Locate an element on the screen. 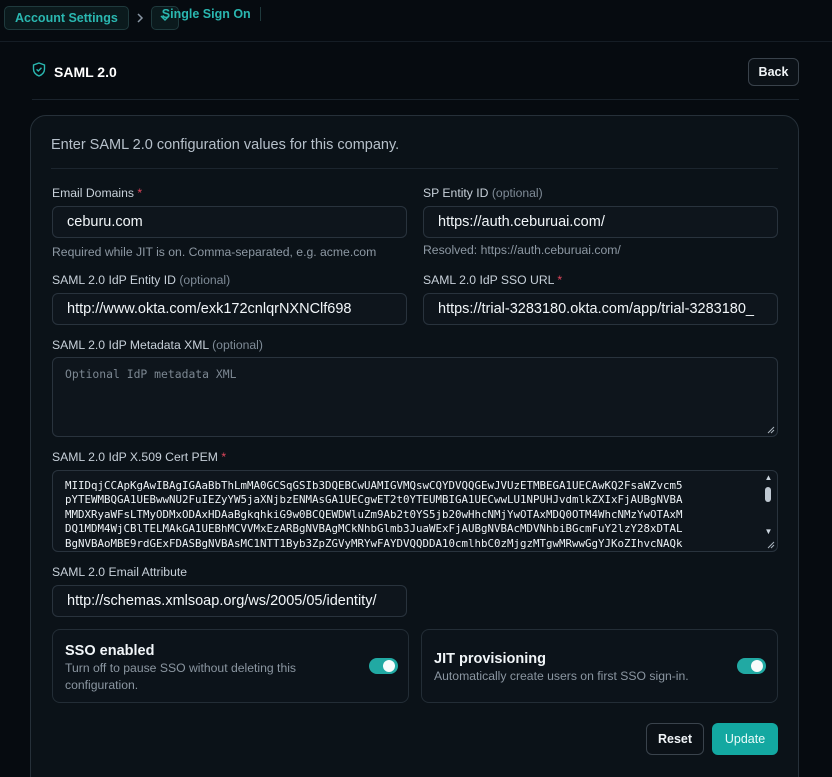 The height and width of the screenshot is (777, 832). idp-cert-label-text: SAML 2.0 IdP X.509 Cert PEM is located at coordinates (135, 457).